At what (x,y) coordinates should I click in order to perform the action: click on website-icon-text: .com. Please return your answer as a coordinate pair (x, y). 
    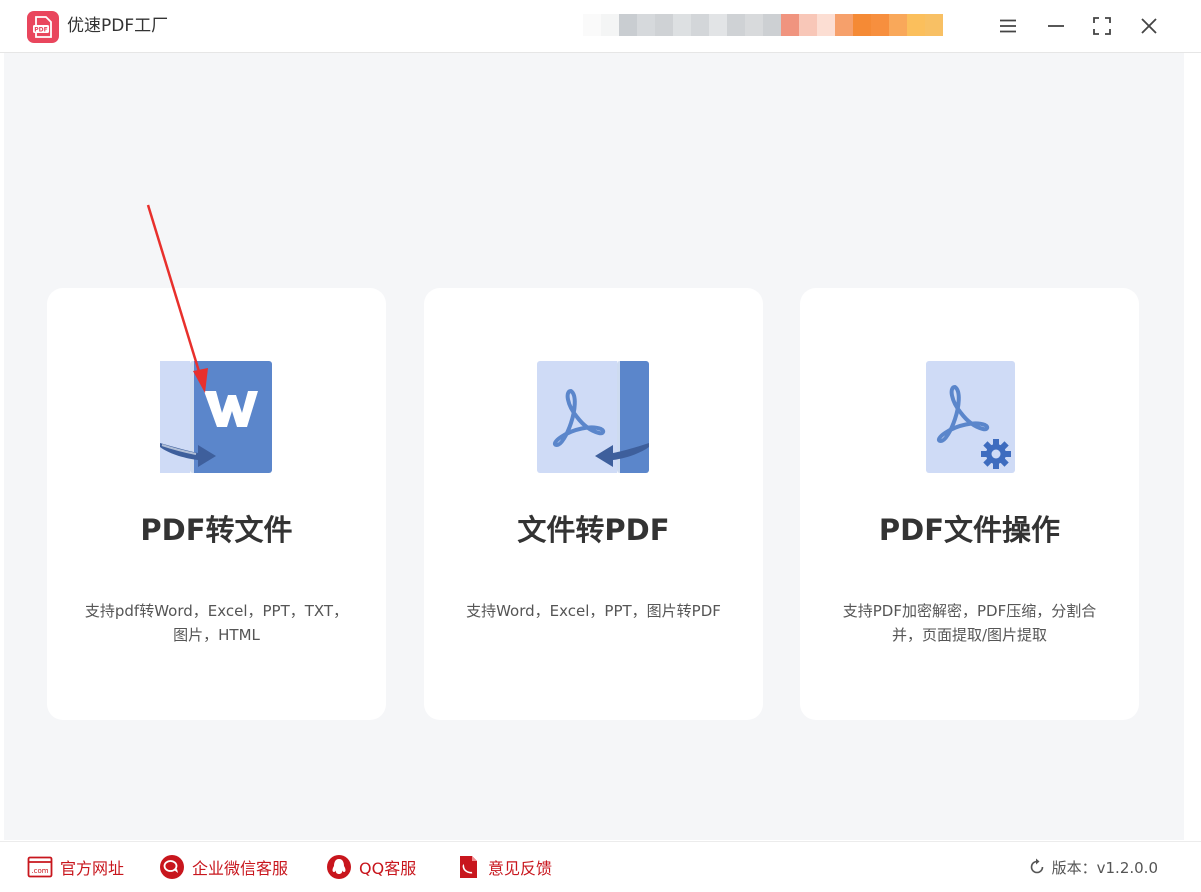
    Looking at the image, I should click on (39, 871).